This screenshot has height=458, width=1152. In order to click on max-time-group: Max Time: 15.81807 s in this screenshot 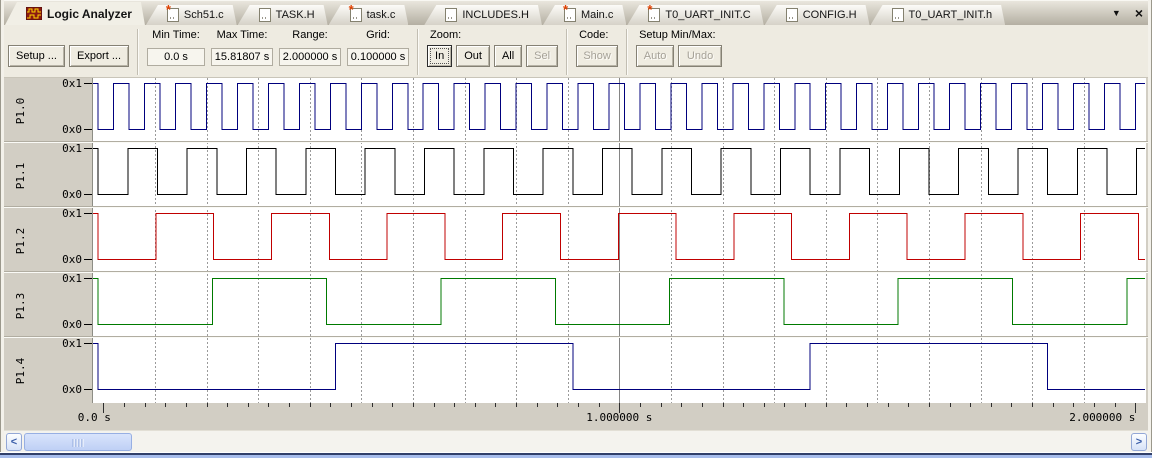, I will do `click(242, 49)`.